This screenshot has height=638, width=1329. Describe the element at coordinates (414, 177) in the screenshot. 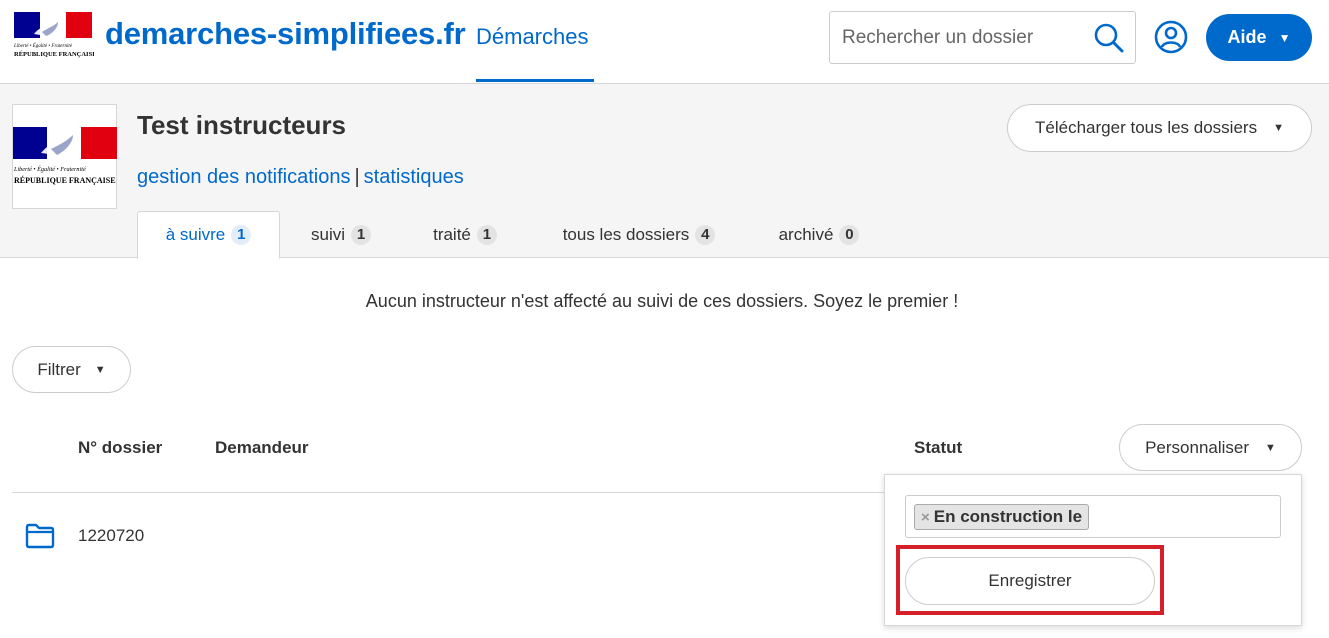

I see `statistics-link: statistiques` at that location.